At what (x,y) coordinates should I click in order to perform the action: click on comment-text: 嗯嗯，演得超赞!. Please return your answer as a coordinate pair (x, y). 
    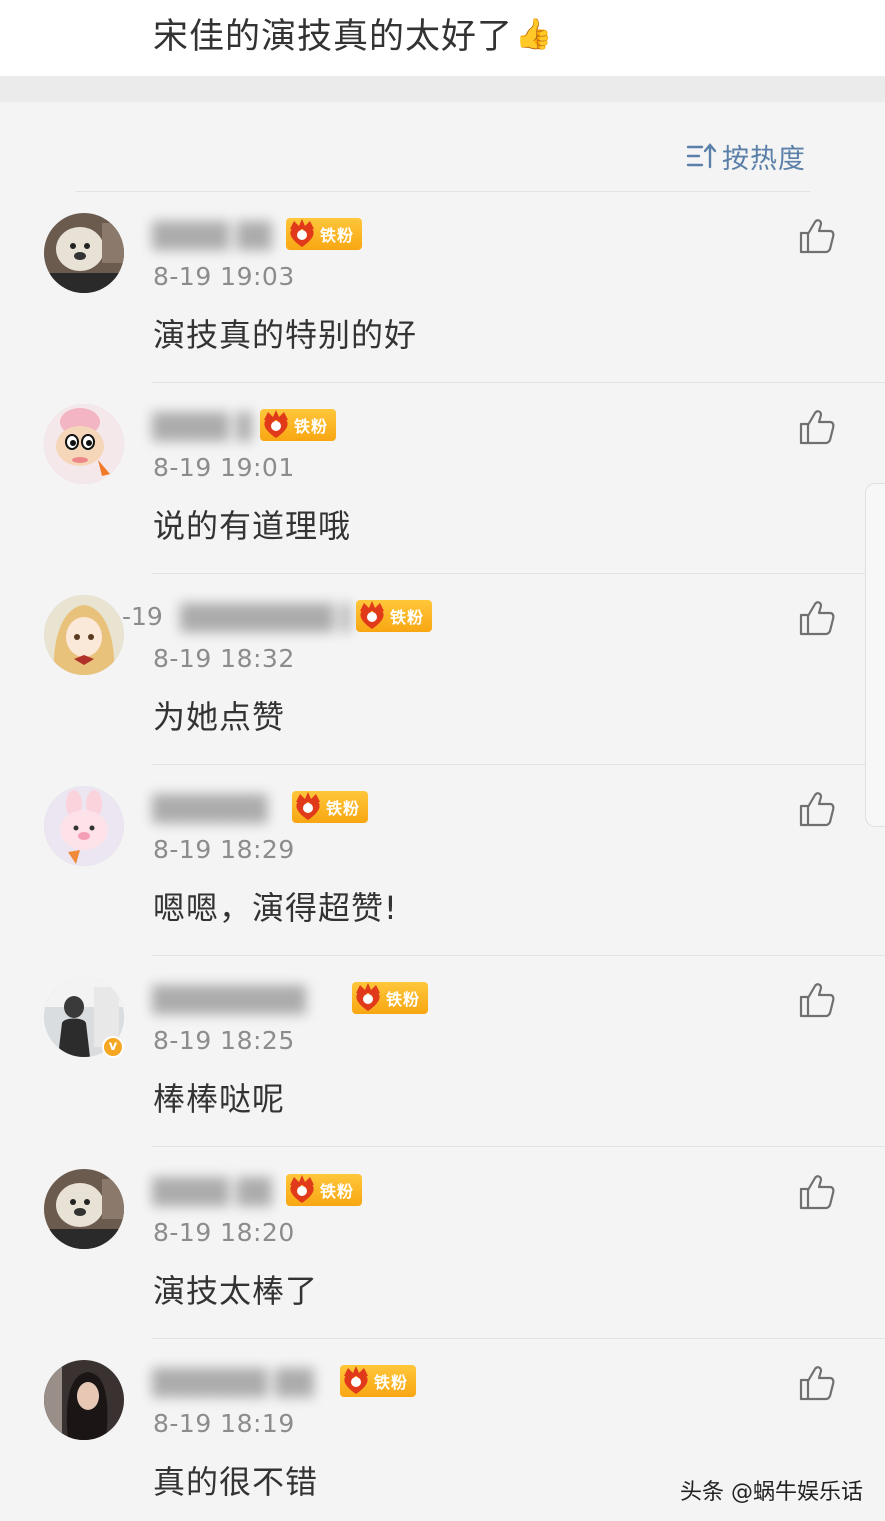
    Looking at the image, I should click on (275, 908).